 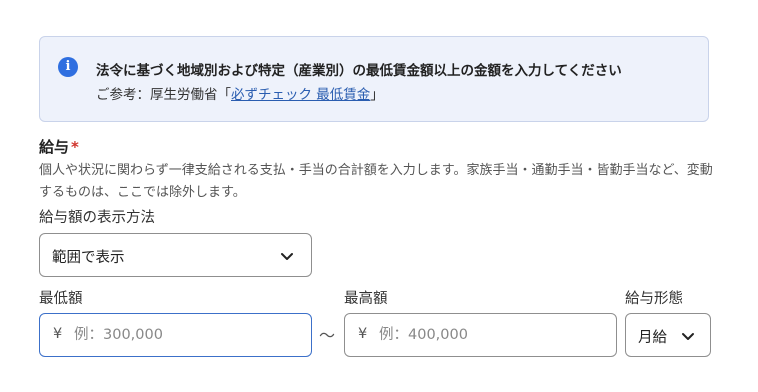 What do you see at coordinates (359, 71) in the screenshot?
I see `notice-main-text: 法令に基づく地域別および特定（産業別）の最低賃金額以上の金額を入力してください` at bounding box center [359, 71].